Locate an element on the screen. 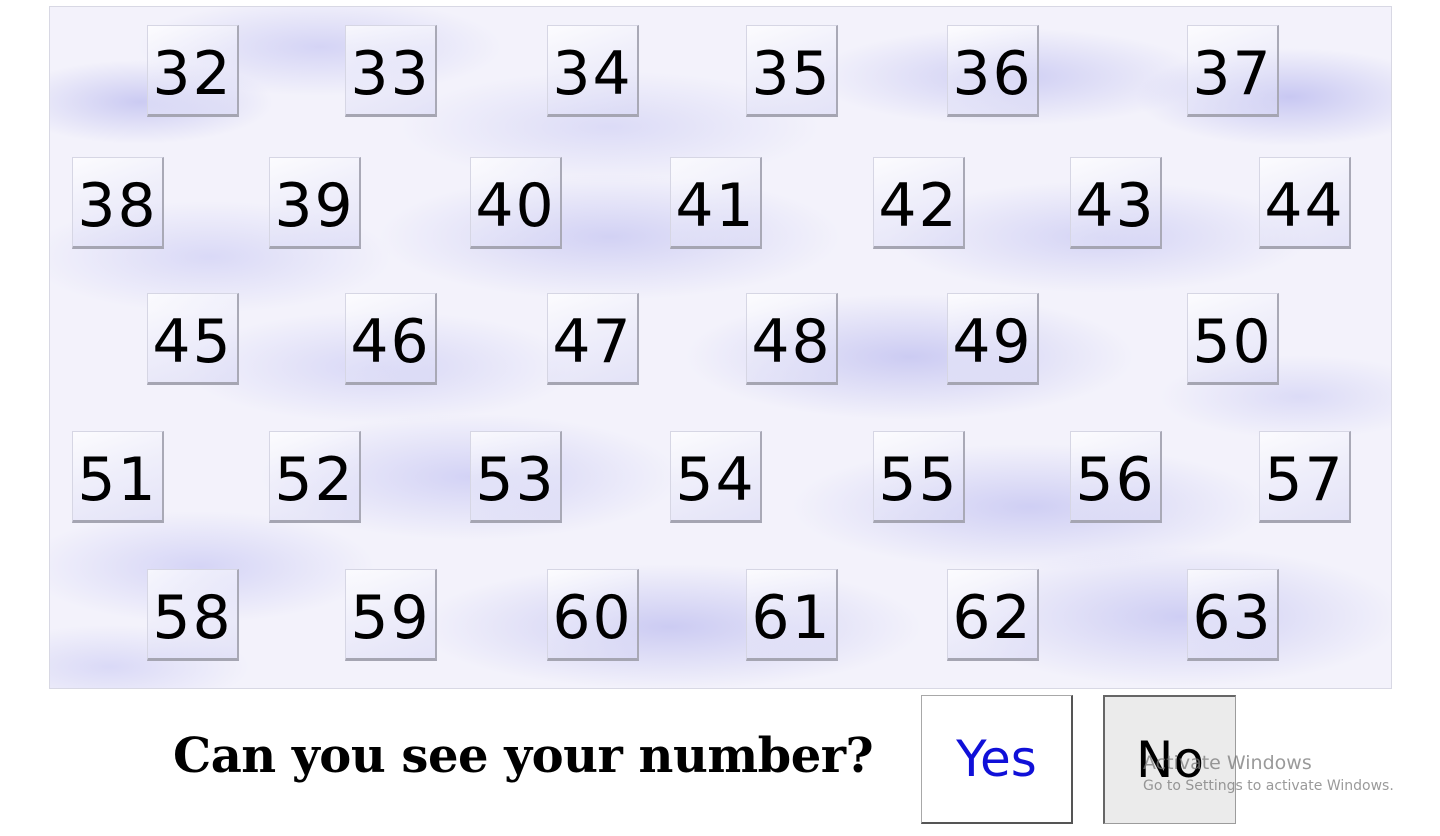 This screenshot has width=1440, height=836. number-tile: 47 is located at coordinates (593, 339).